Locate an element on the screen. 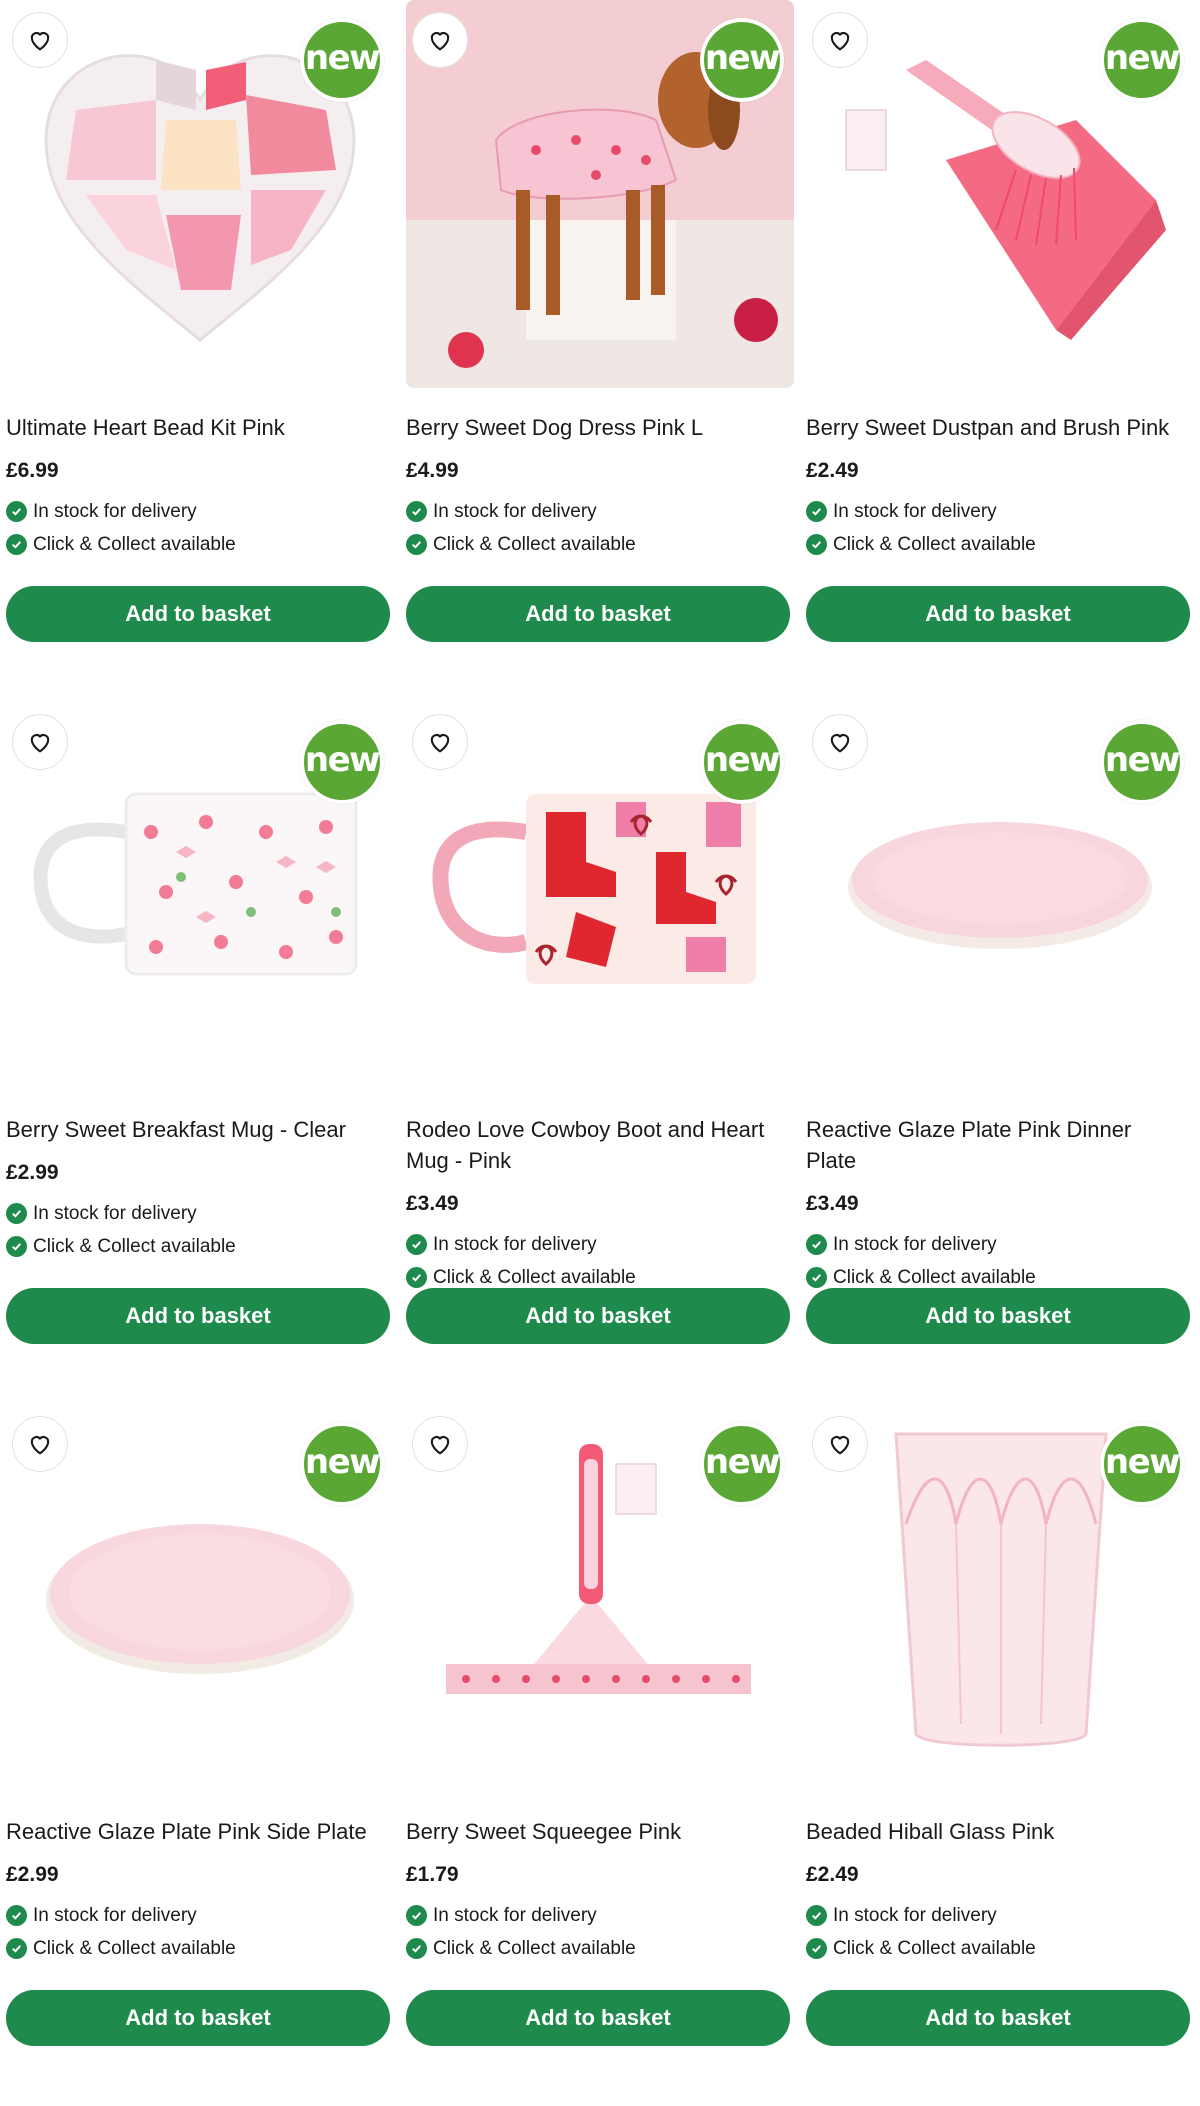 Image resolution: width=1200 pixels, height=2106 pixels. product-price: £3.49 is located at coordinates (432, 1203).